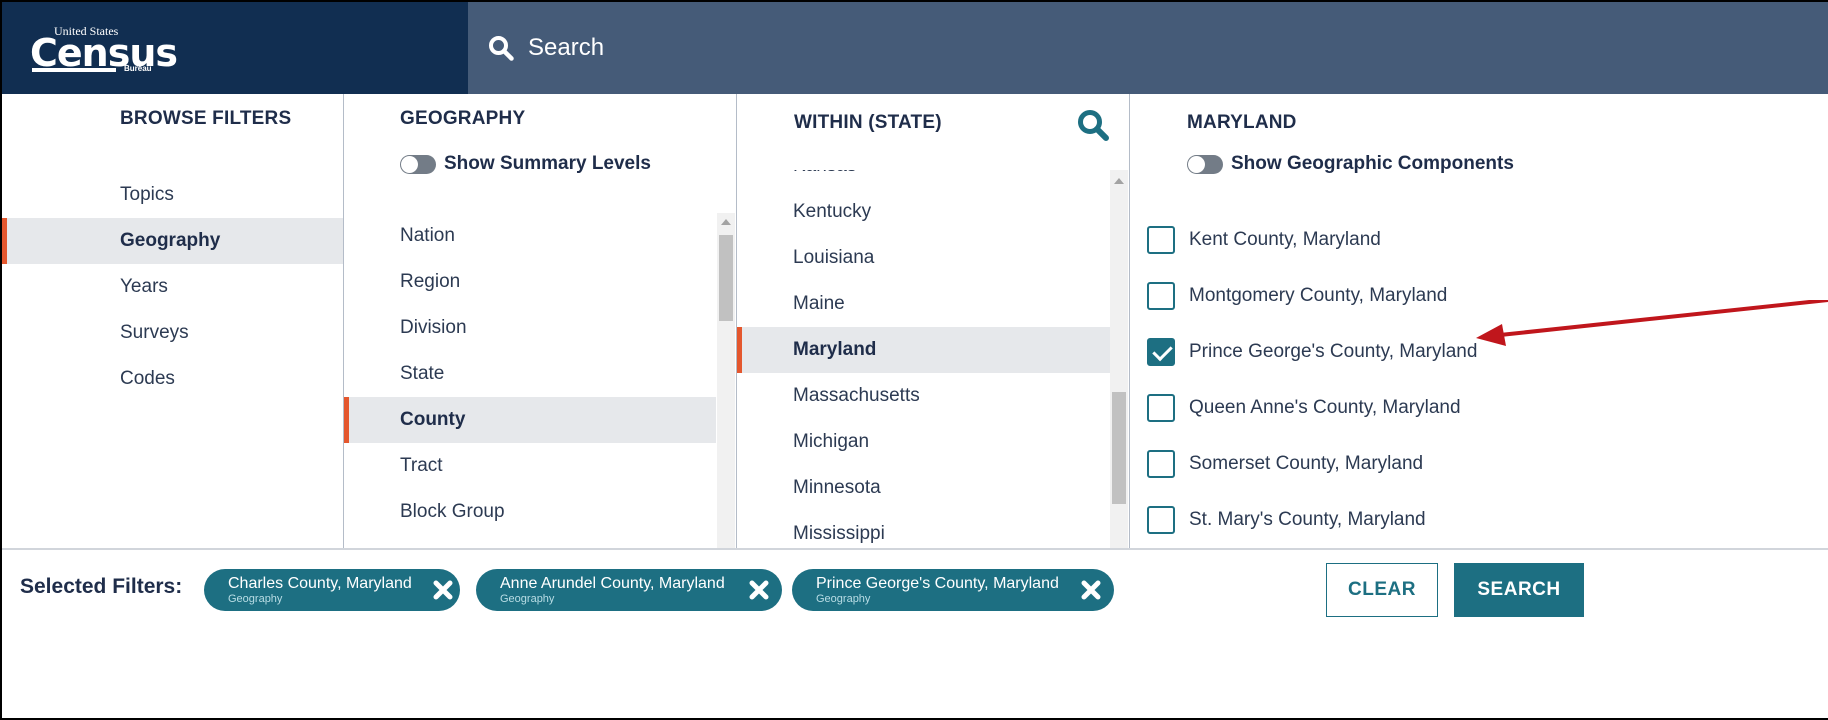  I want to click on chip-name: Charles County, Maryland, so click(320, 583).